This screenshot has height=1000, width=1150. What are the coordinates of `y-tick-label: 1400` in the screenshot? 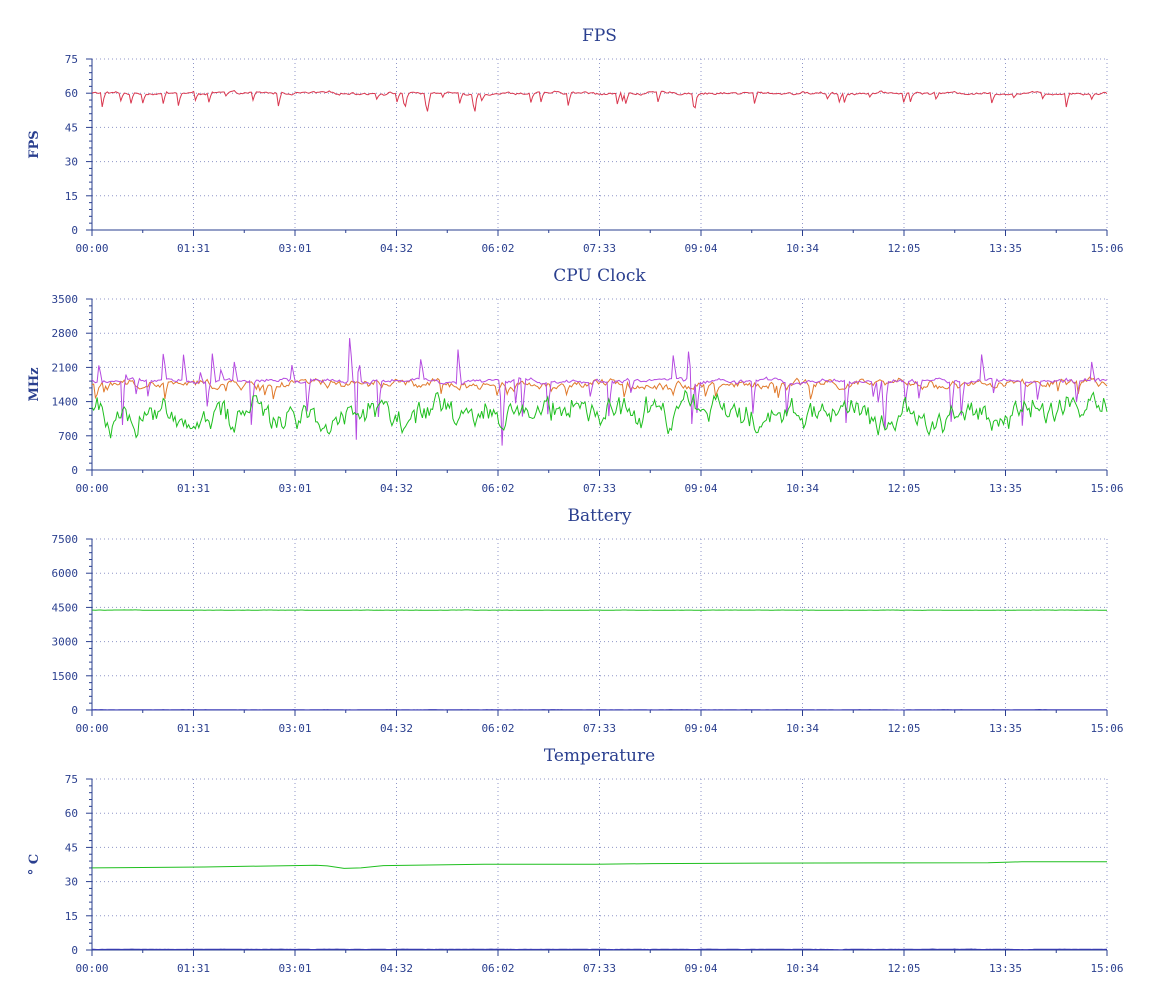 It's located at (65, 402).